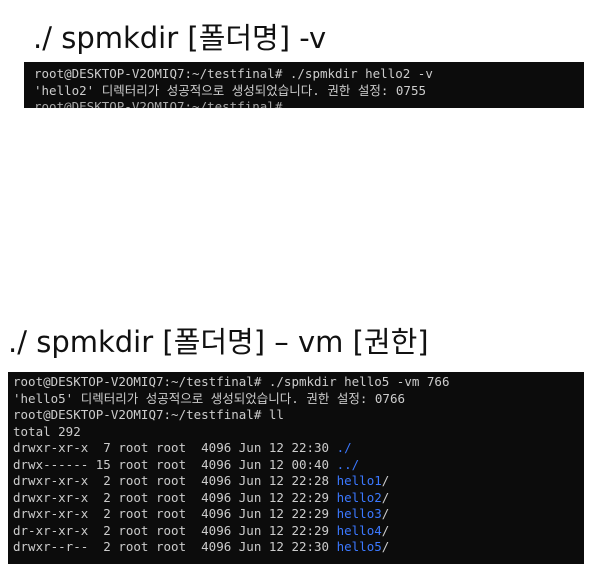 Image resolution: width=616 pixels, height=580 pixels. What do you see at coordinates (359, 530) in the screenshot?
I see `directory-name: hello4` at bounding box center [359, 530].